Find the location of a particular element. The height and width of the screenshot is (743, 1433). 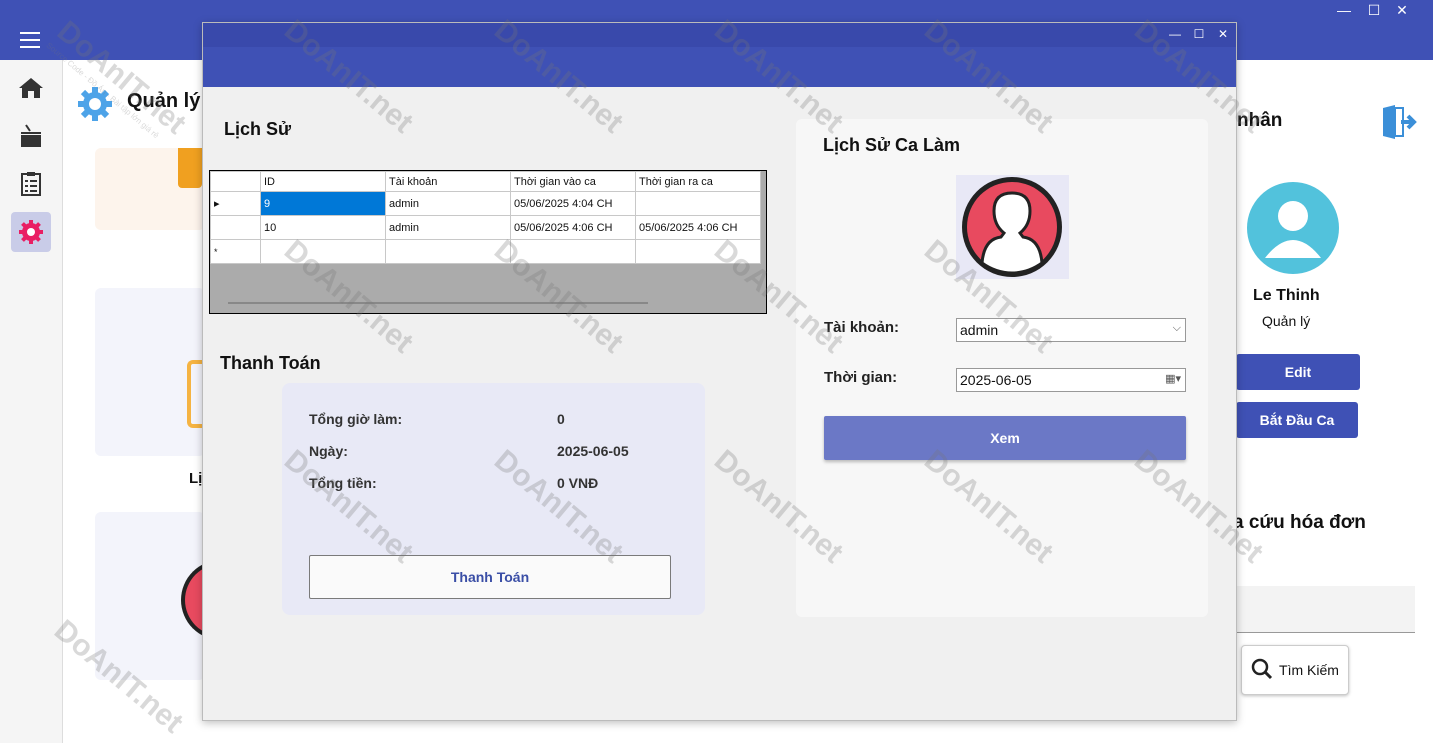

user-avatar is located at coordinates (1294, 228).